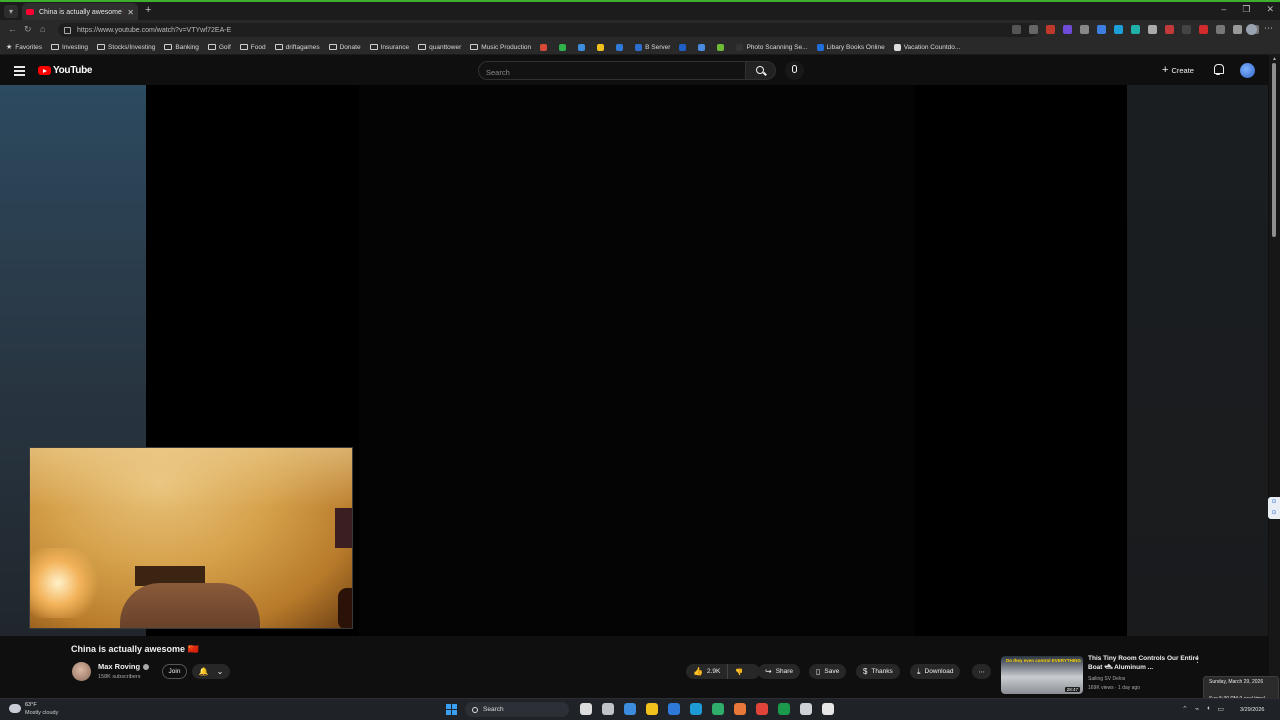 The height and width of the screenshot is (720, 1280). What do you see at coordinates (42, 29) in the screenshot?
I see `home-button: ⌂` at bounding box center [42, 29].